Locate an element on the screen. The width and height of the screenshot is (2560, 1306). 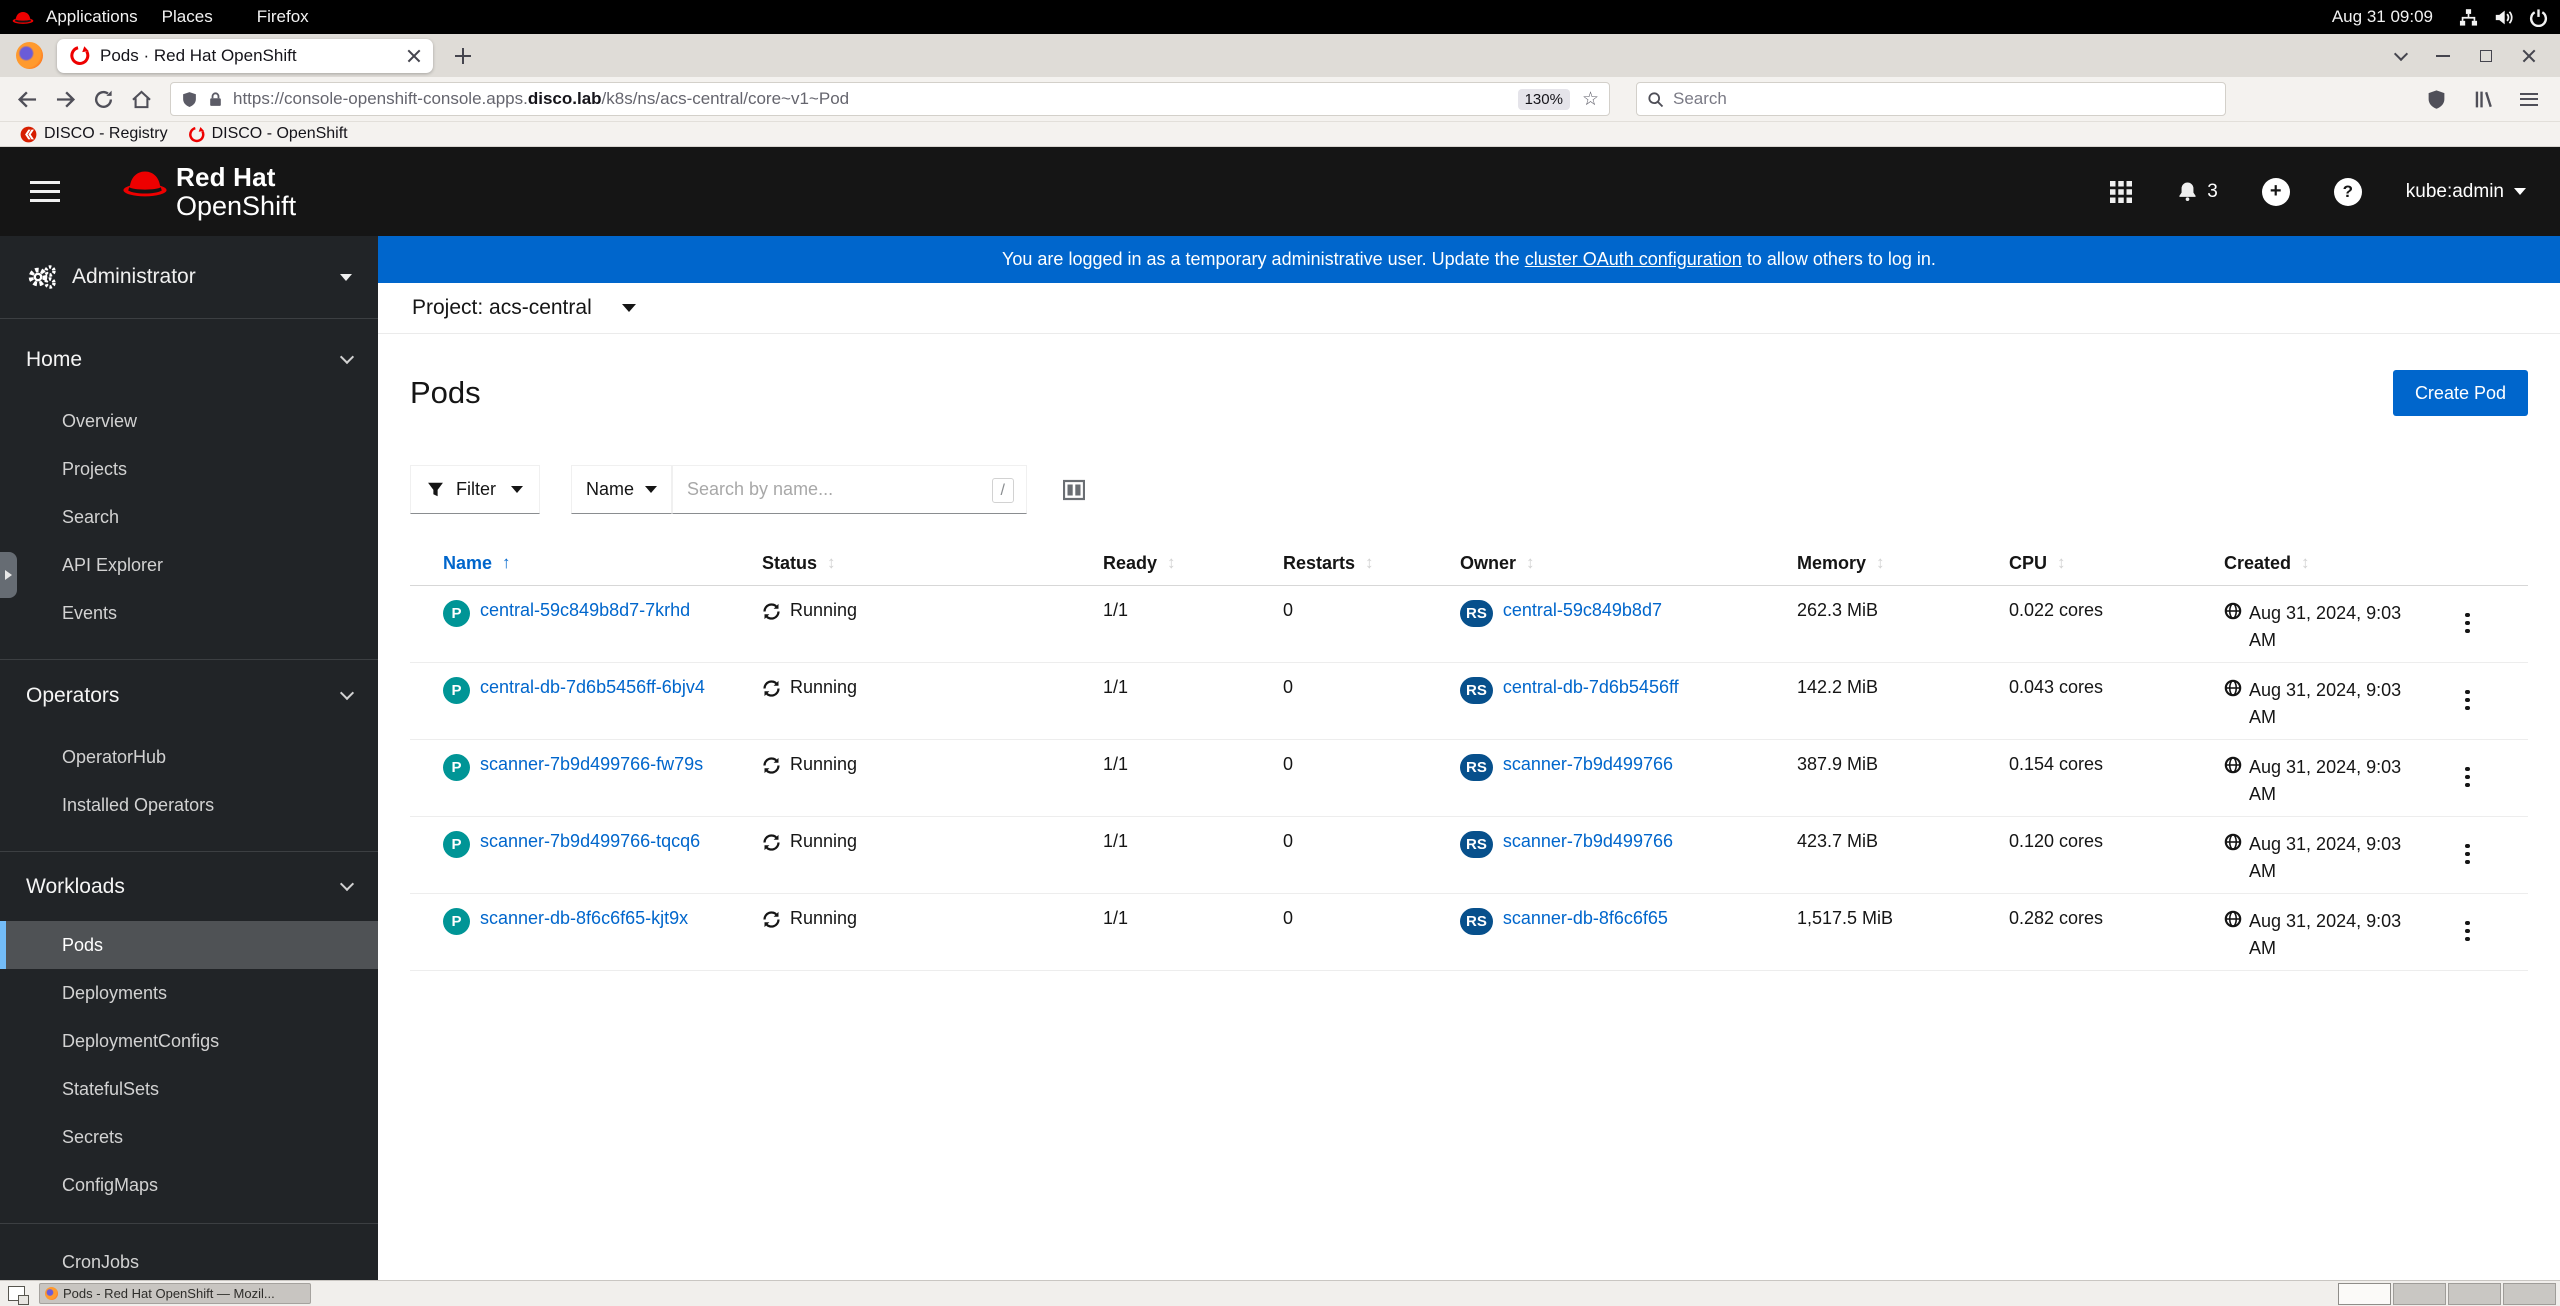
quick-create-button: + is located at coordinates (2275, 191).